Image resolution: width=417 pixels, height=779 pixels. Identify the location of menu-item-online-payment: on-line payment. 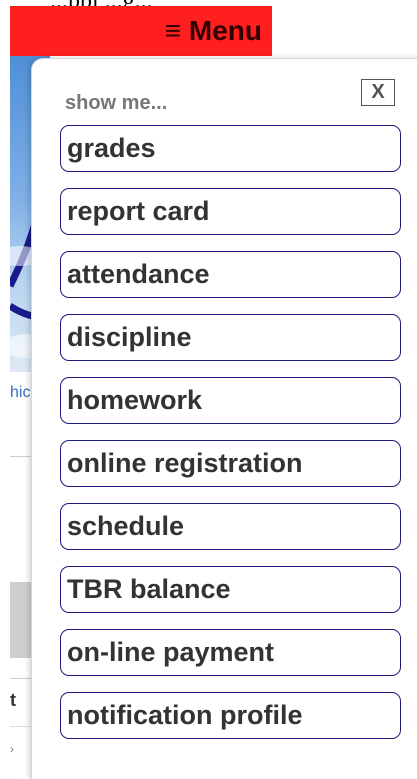
(230, 652).